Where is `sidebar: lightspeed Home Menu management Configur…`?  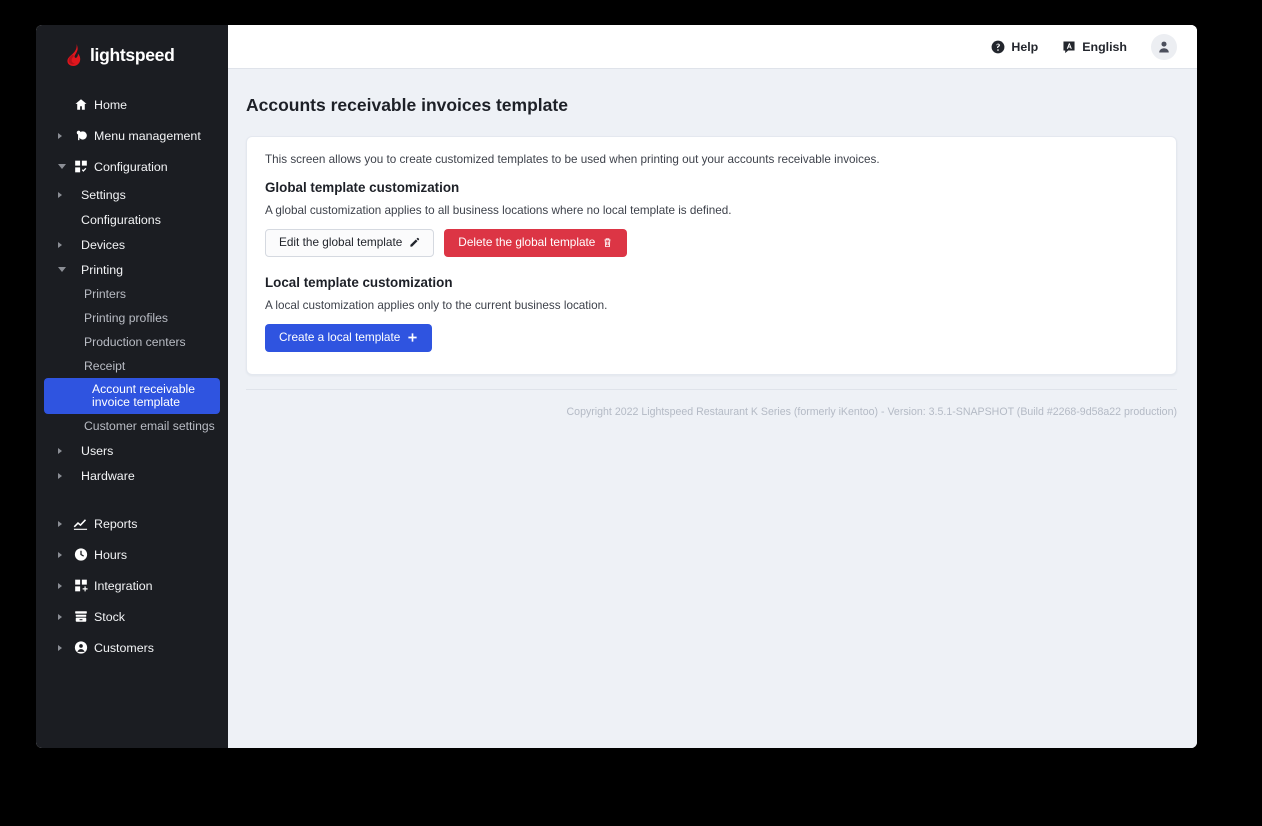
sidebar: lightspeed Home Menu management Configur… is located at coordinates (132, 386).